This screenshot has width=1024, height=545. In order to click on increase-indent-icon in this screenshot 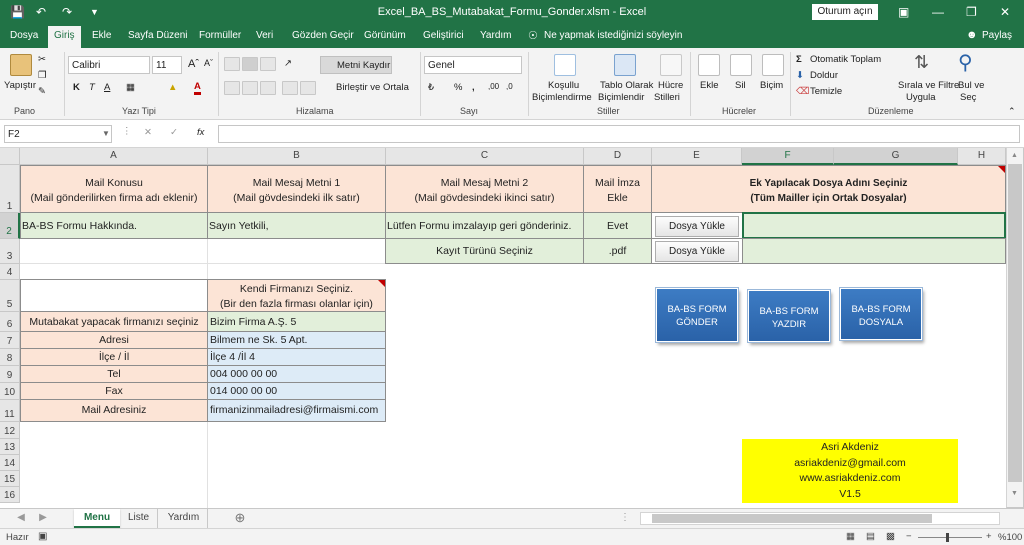, I will do `click(308, 88)`.